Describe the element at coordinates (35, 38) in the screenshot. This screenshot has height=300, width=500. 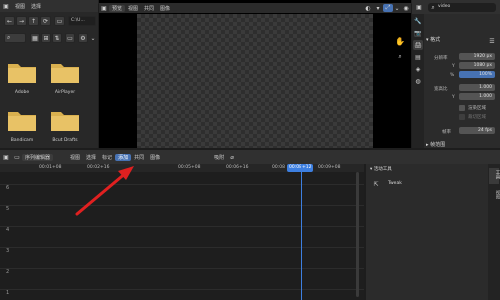
I see `display-mode-icon: ▦` at that location.